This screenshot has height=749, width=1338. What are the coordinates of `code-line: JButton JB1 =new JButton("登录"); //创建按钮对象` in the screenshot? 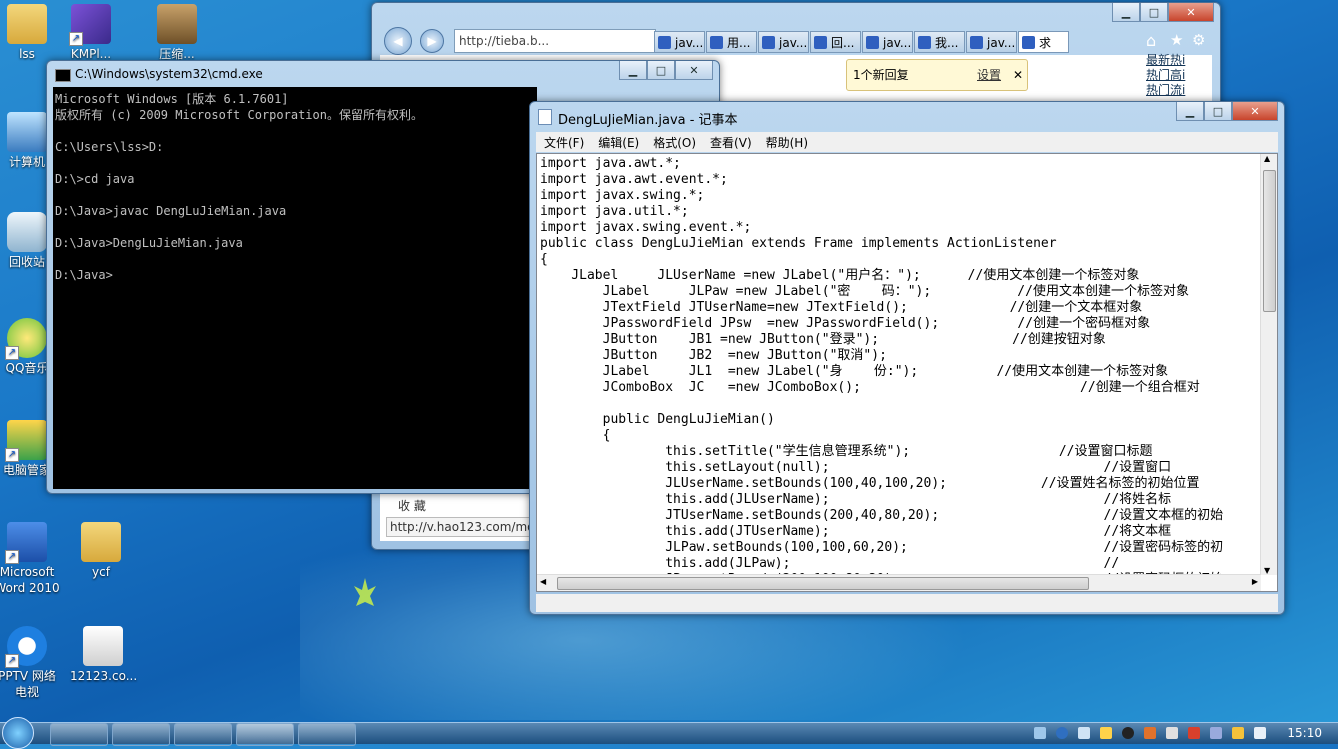 It's located at (823, 339).